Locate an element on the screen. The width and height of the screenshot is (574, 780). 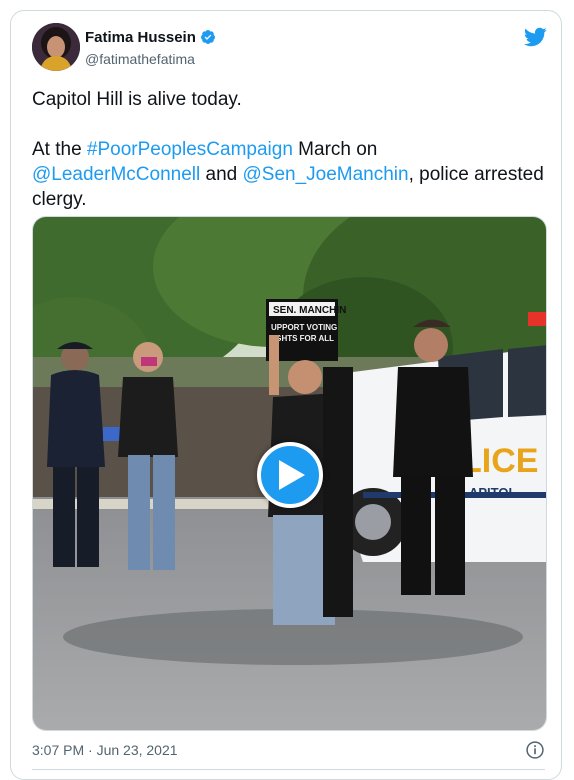
sign-line-1: SEN. MANCHIN is located at coordinates (309, 310).